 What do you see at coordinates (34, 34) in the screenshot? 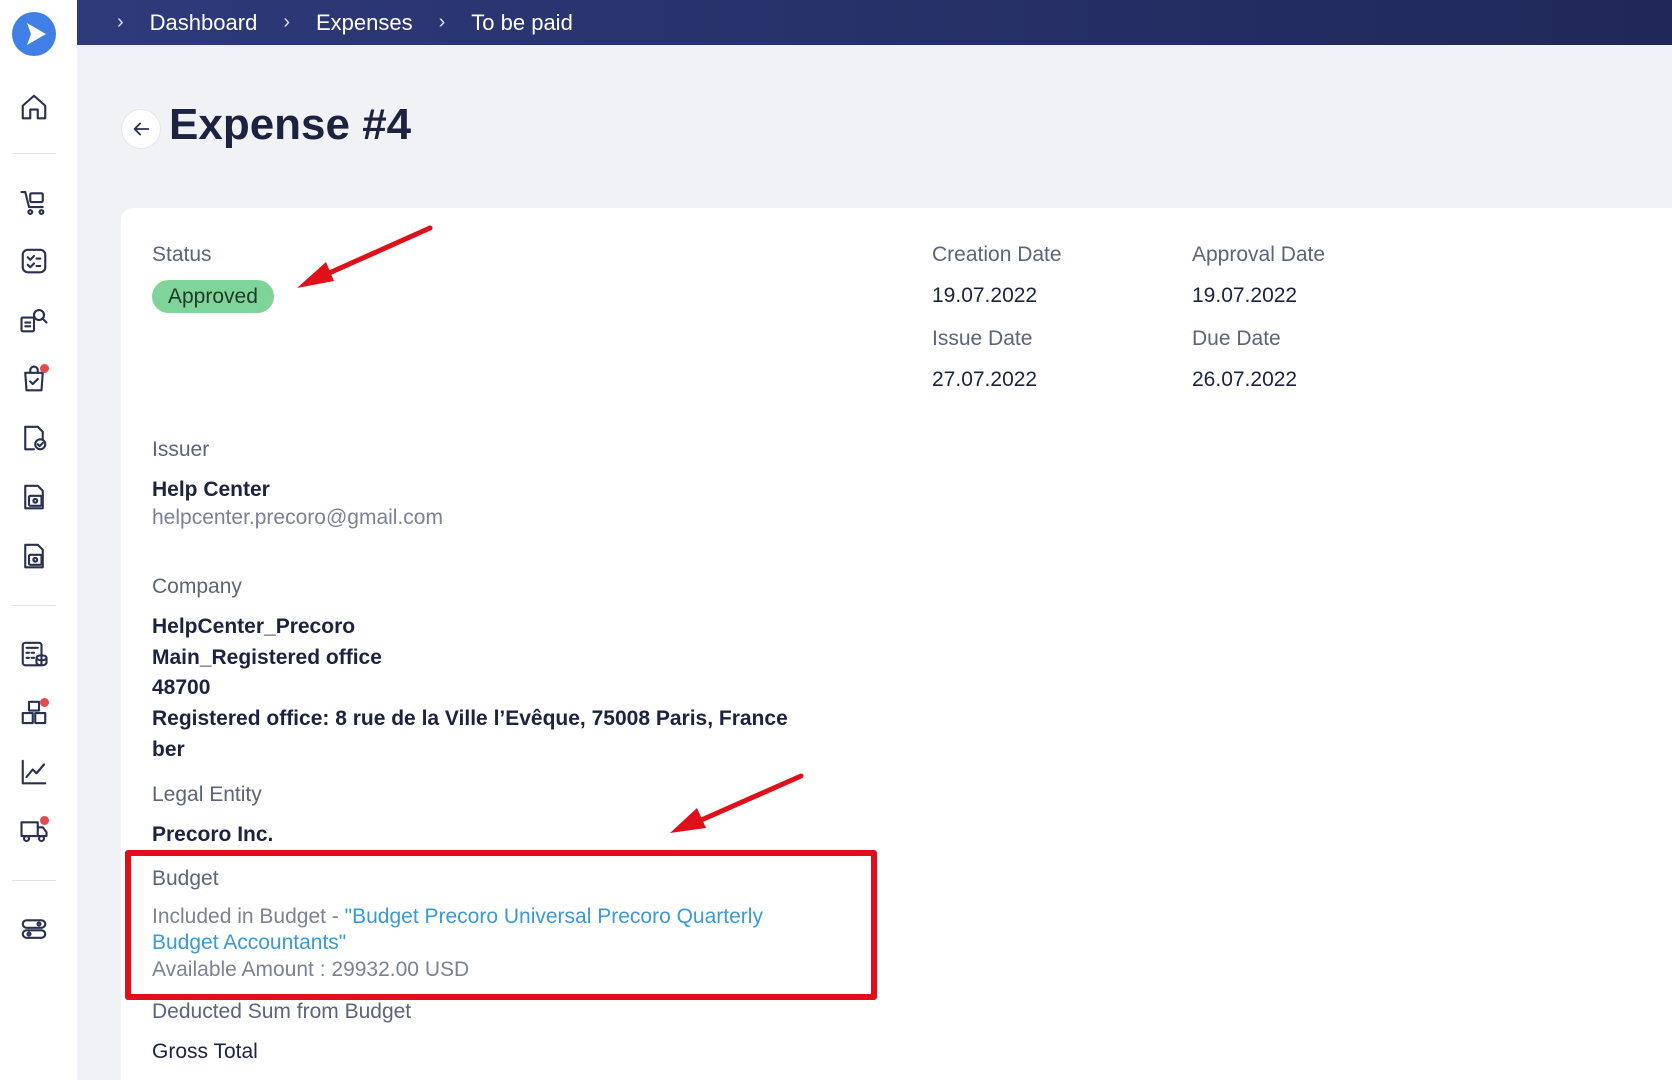
I see `precoro-logo` at bounding box center [34, 34].